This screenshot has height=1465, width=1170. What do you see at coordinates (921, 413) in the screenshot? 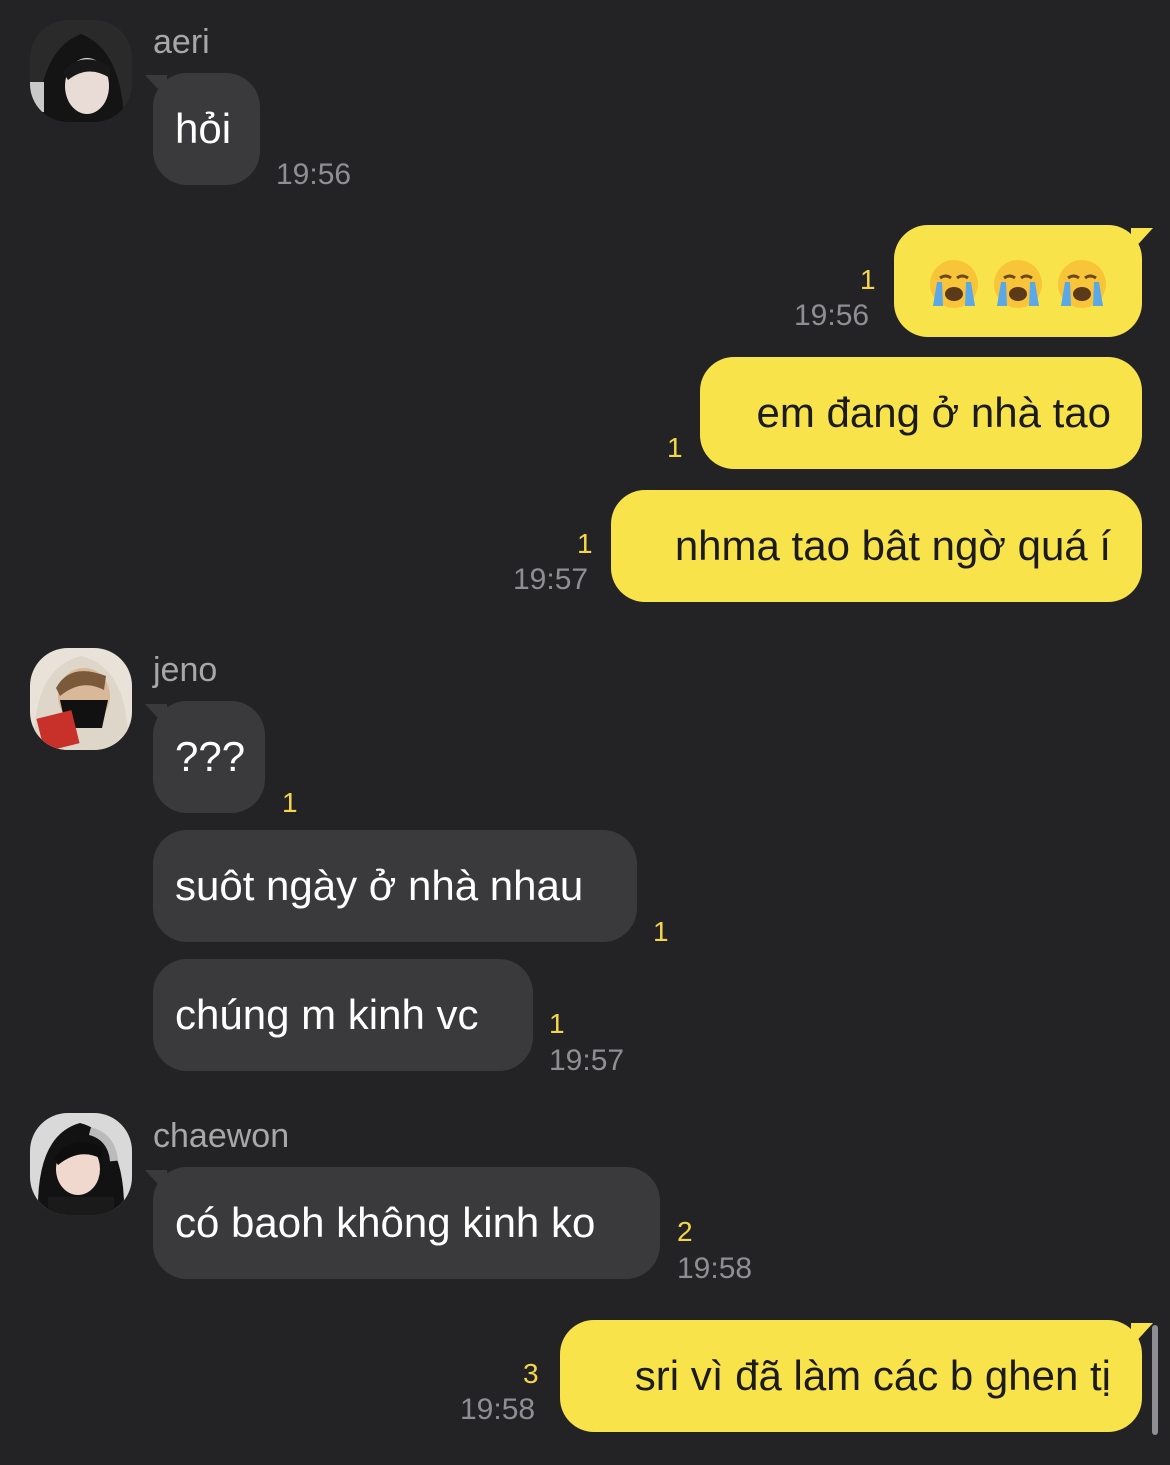
I see `message-bubble: em đang ở nhà tao` at bounding box center [921, 413].